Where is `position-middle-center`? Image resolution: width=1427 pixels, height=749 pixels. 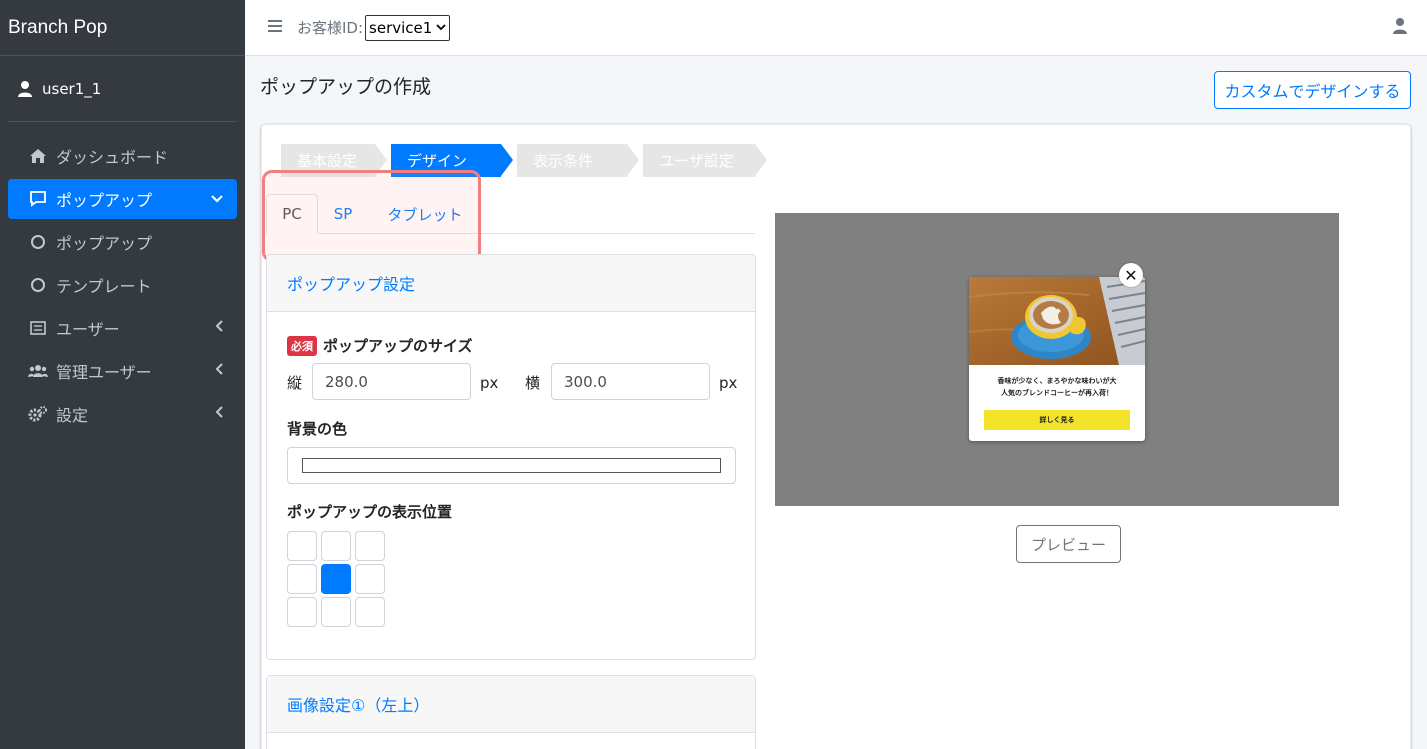 position-middle-center is located at coordinates (336, 579).